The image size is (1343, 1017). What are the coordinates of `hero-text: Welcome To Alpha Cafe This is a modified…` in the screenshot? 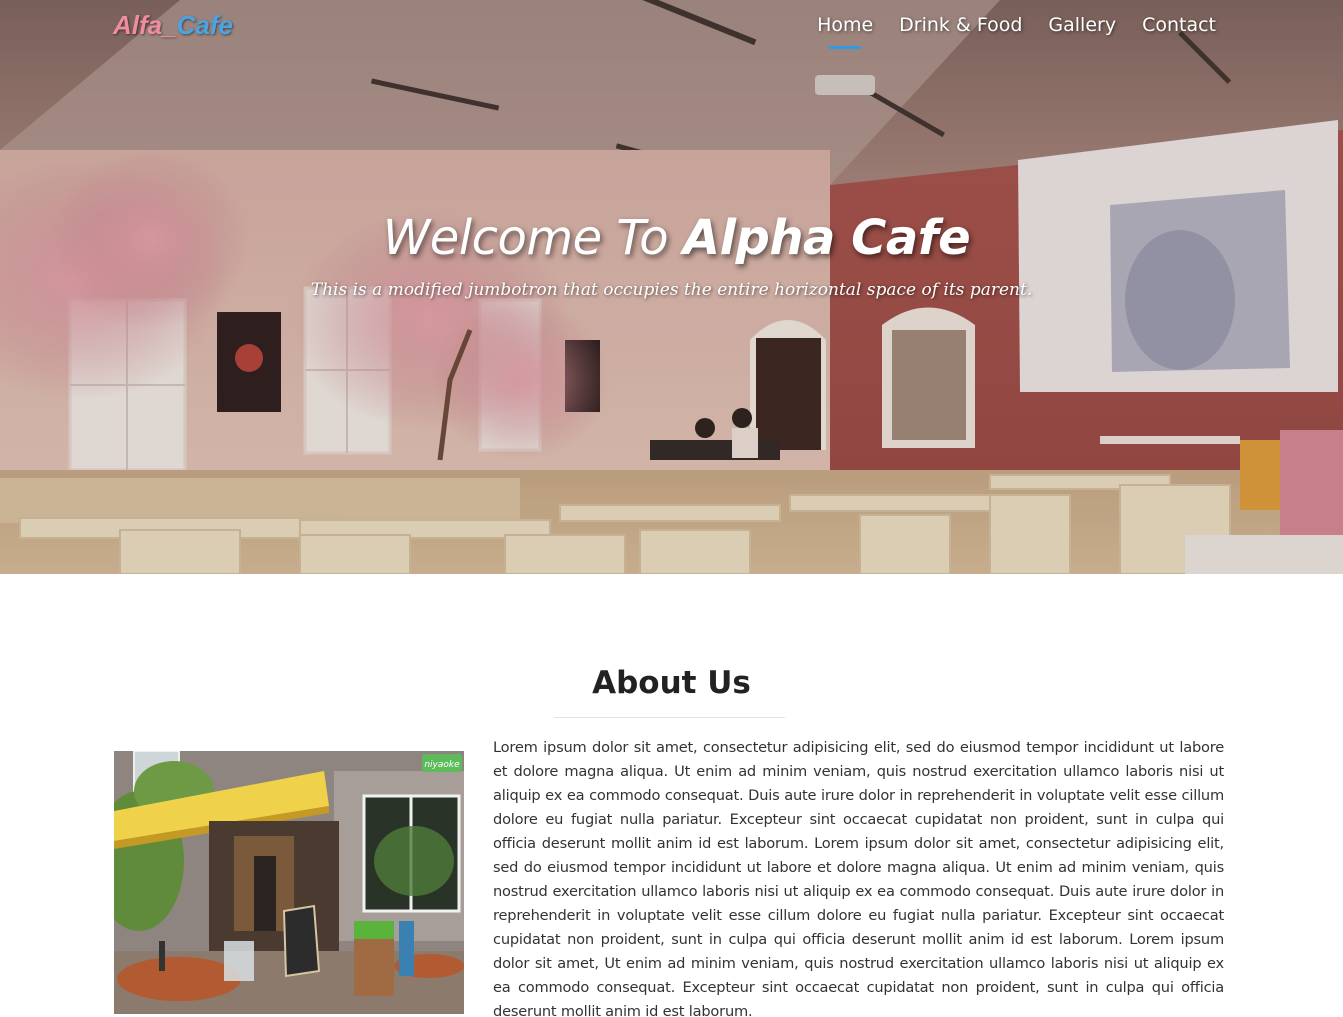 It's located at (671, 255).